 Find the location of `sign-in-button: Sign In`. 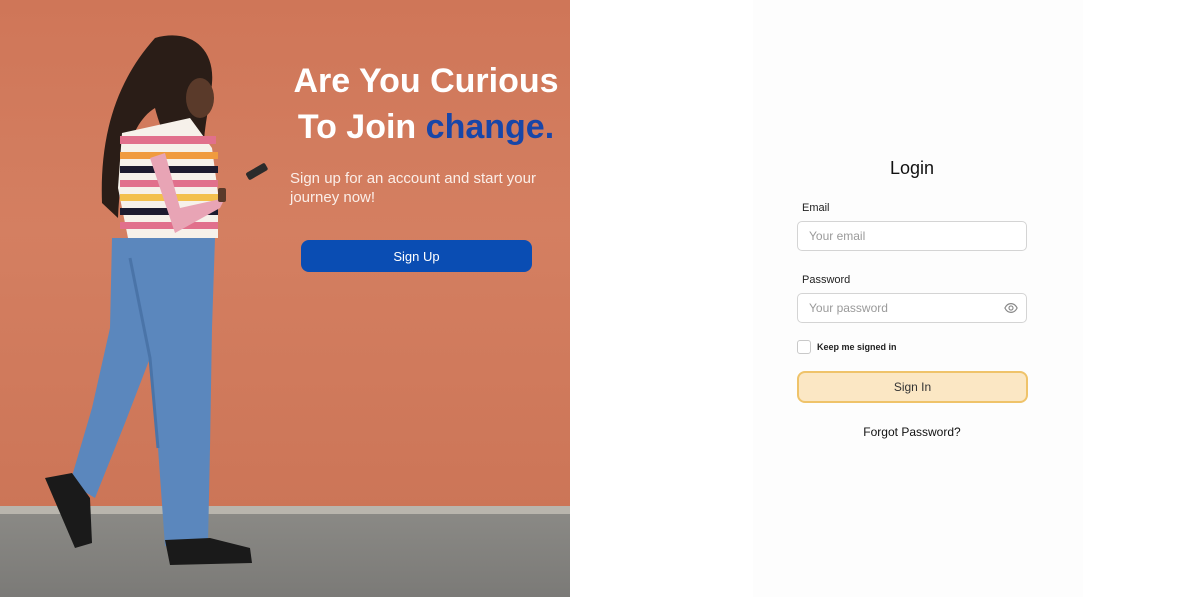

sign-in-button: Sign In is located at coordinates (912, 387).